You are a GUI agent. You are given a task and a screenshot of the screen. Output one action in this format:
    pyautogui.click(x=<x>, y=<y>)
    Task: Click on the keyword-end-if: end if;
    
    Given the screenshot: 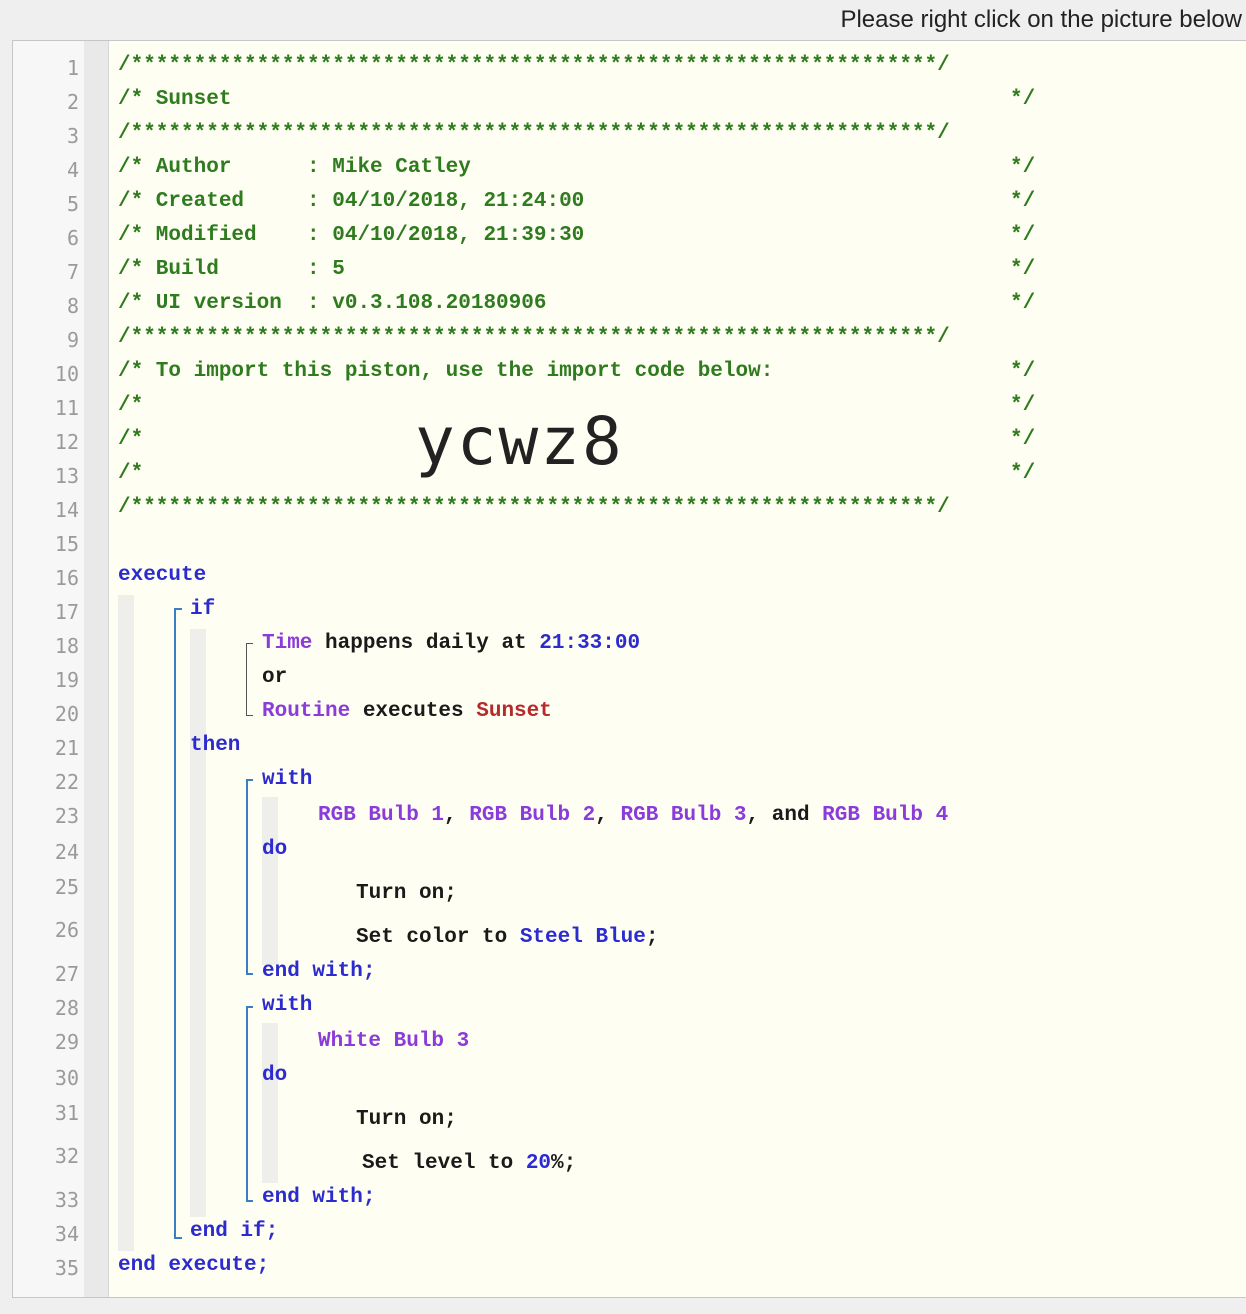 What is the action you would take?
    pyautogui.click(x=234, y=1231)
    